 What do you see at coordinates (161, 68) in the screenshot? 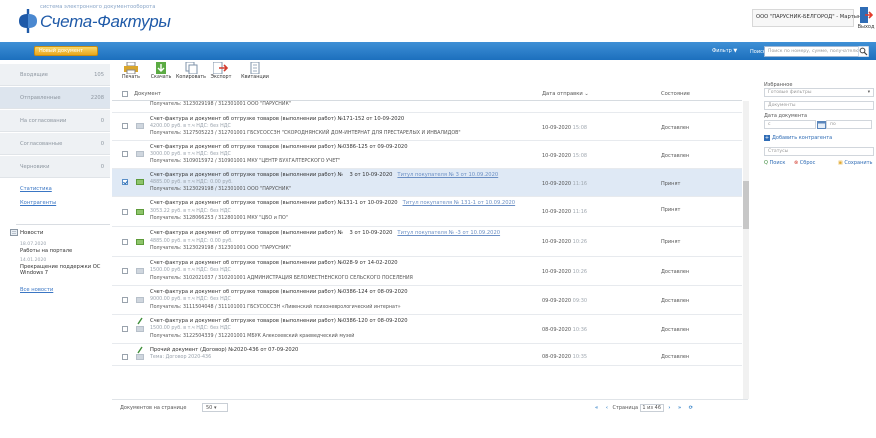
I see `download-icon` at bounding box center [161, 68].